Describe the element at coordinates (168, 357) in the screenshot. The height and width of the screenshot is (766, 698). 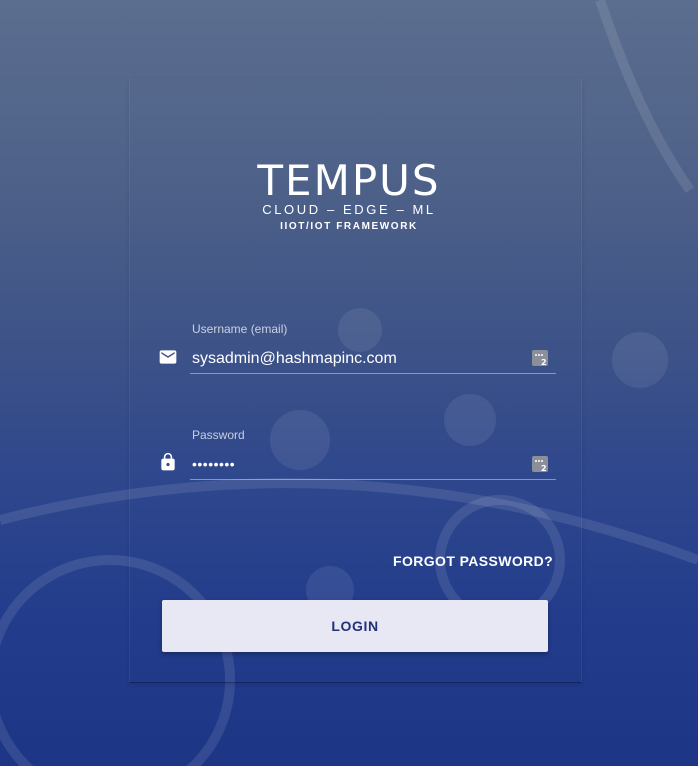
I see `mail-icon` at that location.